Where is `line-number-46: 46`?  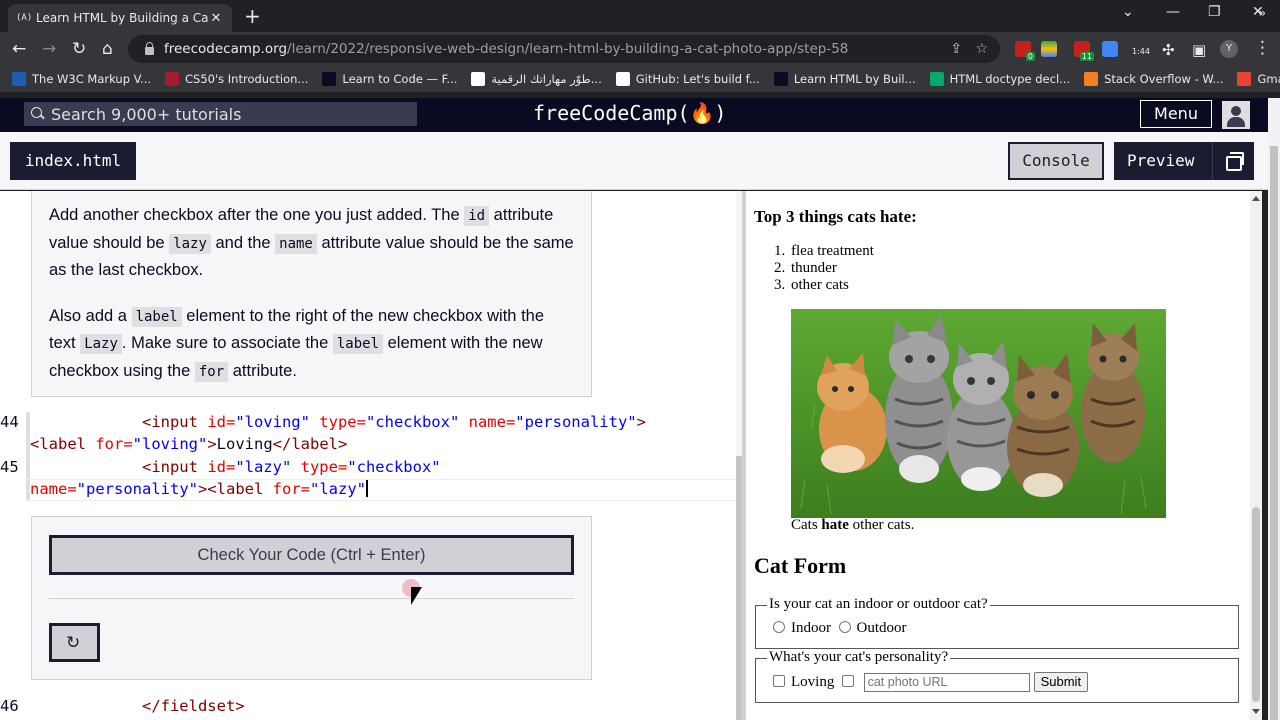
line-number-46: 46 is located at coordinates (9, 706).